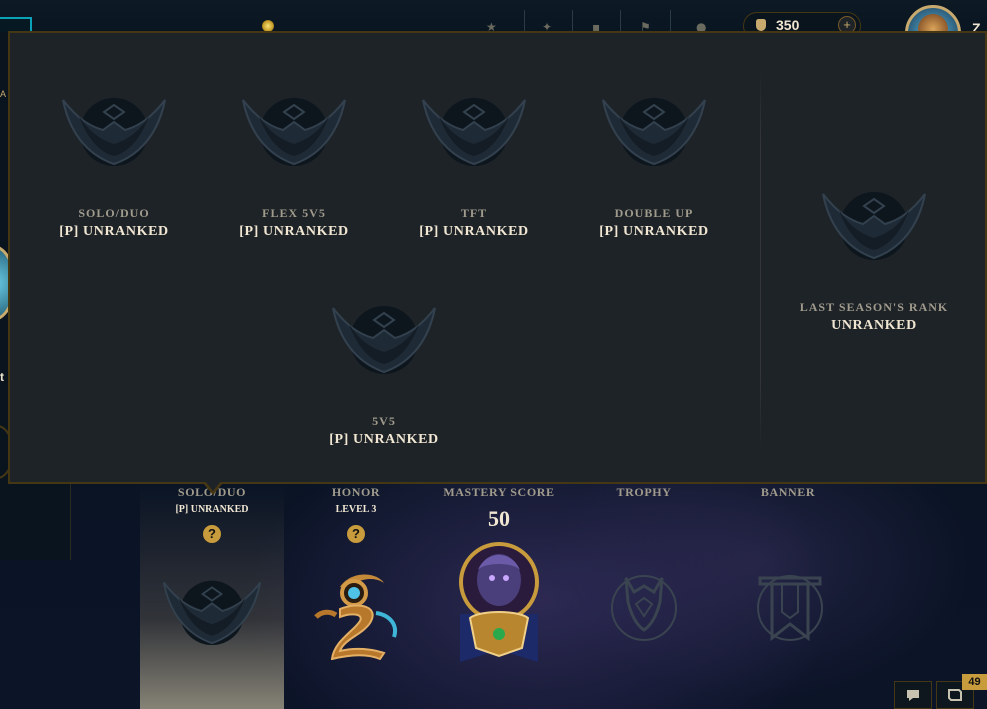 Image resolution: width=987 pixels, height=709 pixels. I want to click on mastery-champion-frame, so click(499, 602).